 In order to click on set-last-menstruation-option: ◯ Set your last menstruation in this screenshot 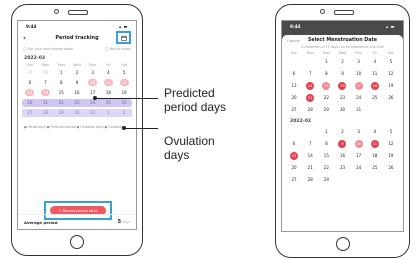, I will do `click(48, 49)`.